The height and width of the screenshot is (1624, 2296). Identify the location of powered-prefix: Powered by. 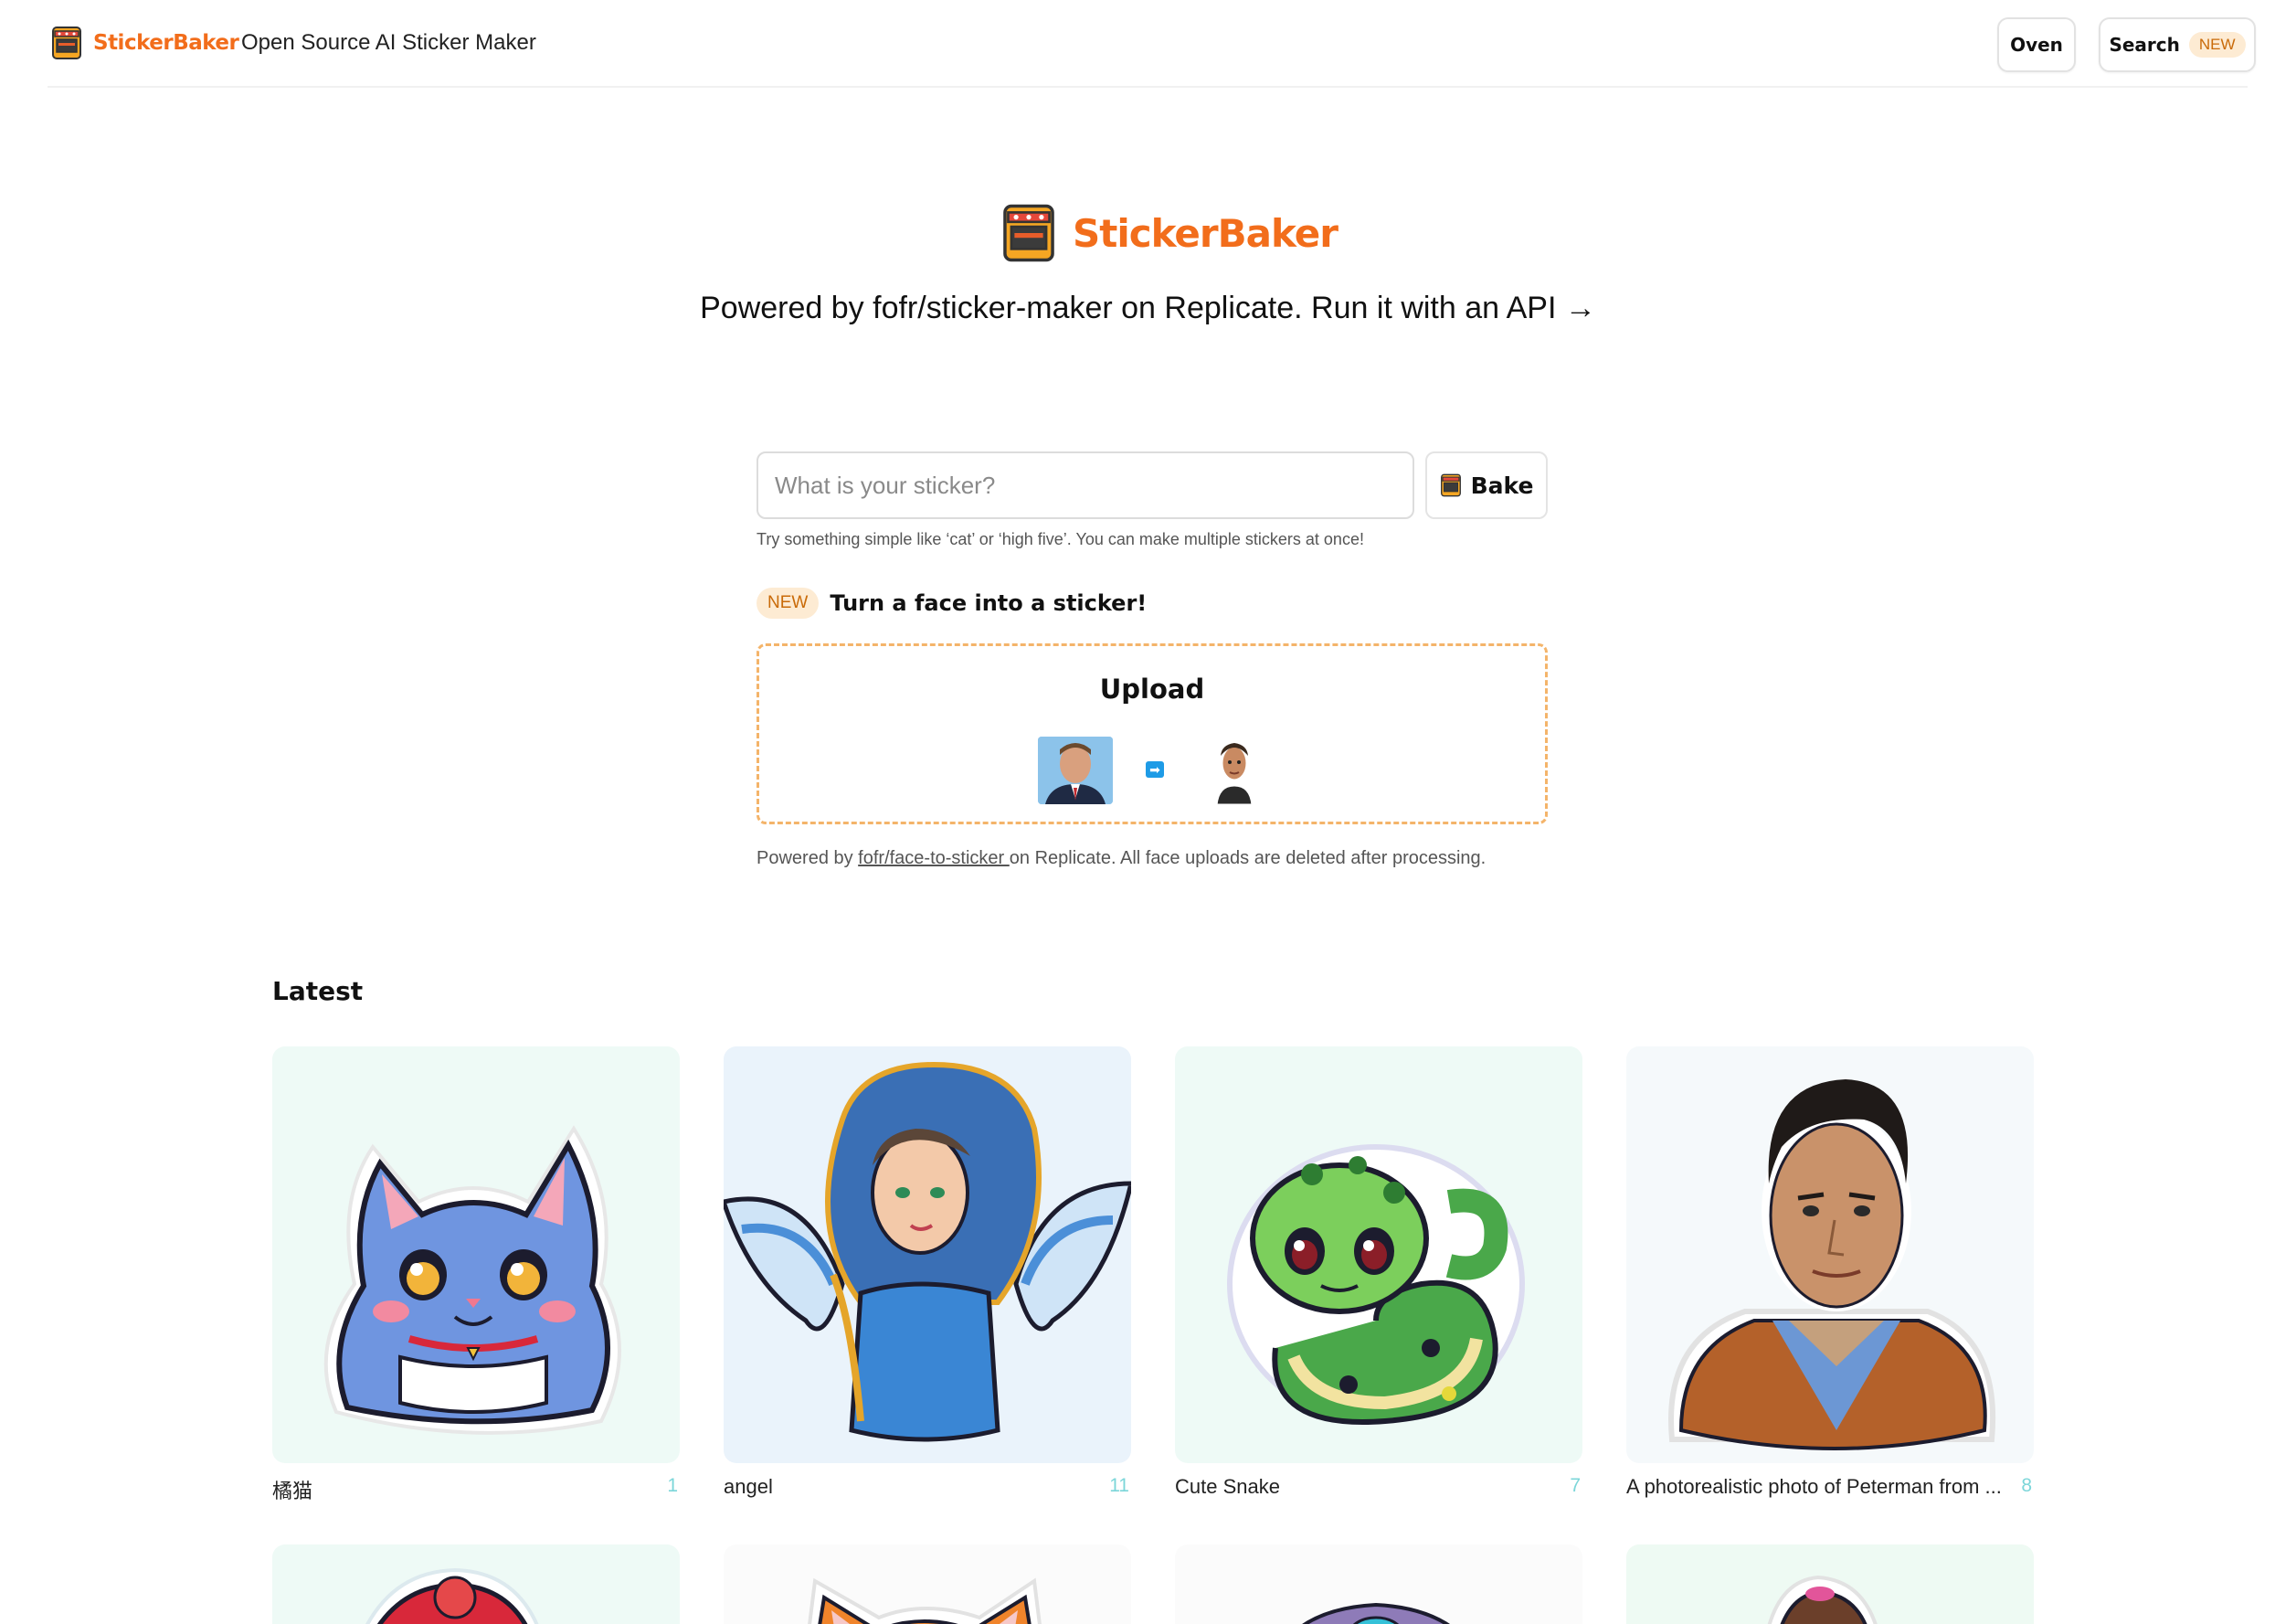
(808, 858).